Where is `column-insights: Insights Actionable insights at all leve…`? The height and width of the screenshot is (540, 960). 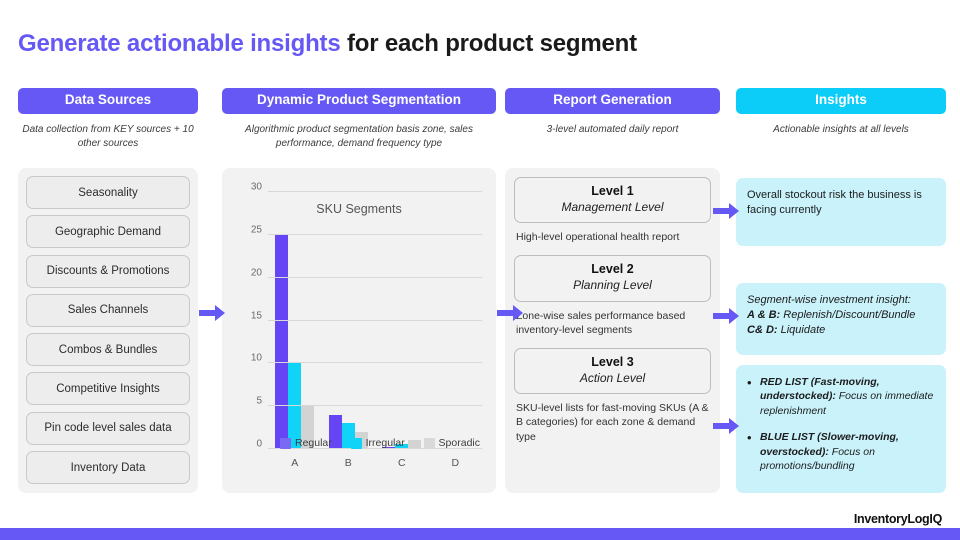
column-insights: Insights Actionable insights at all leve… is located at coordinates (841, 112).